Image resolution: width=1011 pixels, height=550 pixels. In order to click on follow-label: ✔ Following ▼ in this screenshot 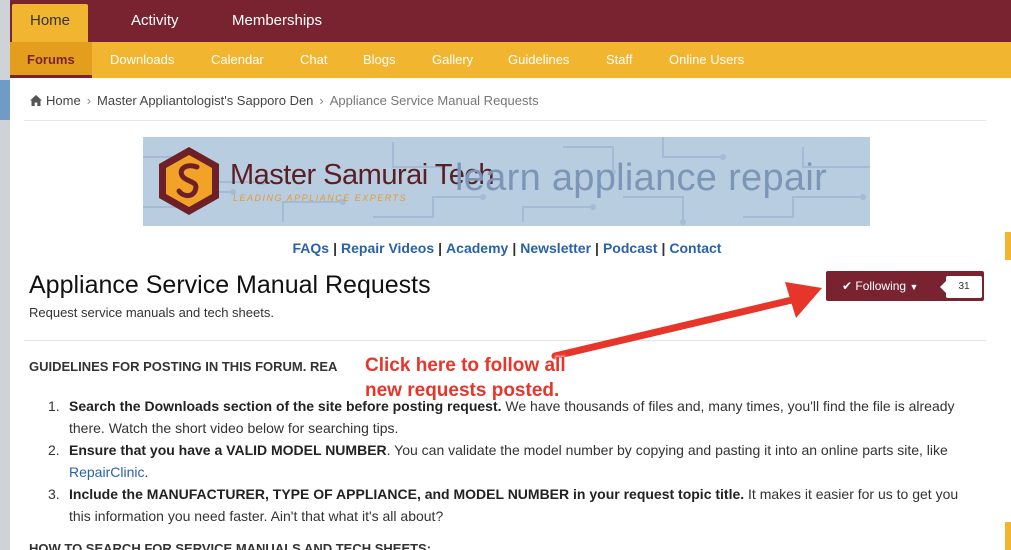, I will do `click(880, 286)`.